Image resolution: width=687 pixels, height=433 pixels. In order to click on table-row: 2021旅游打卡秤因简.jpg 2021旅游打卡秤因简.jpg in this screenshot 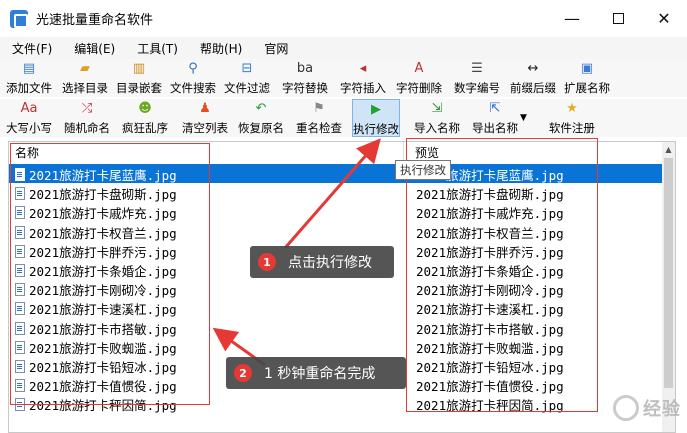, I will do `click(336, 403)`.